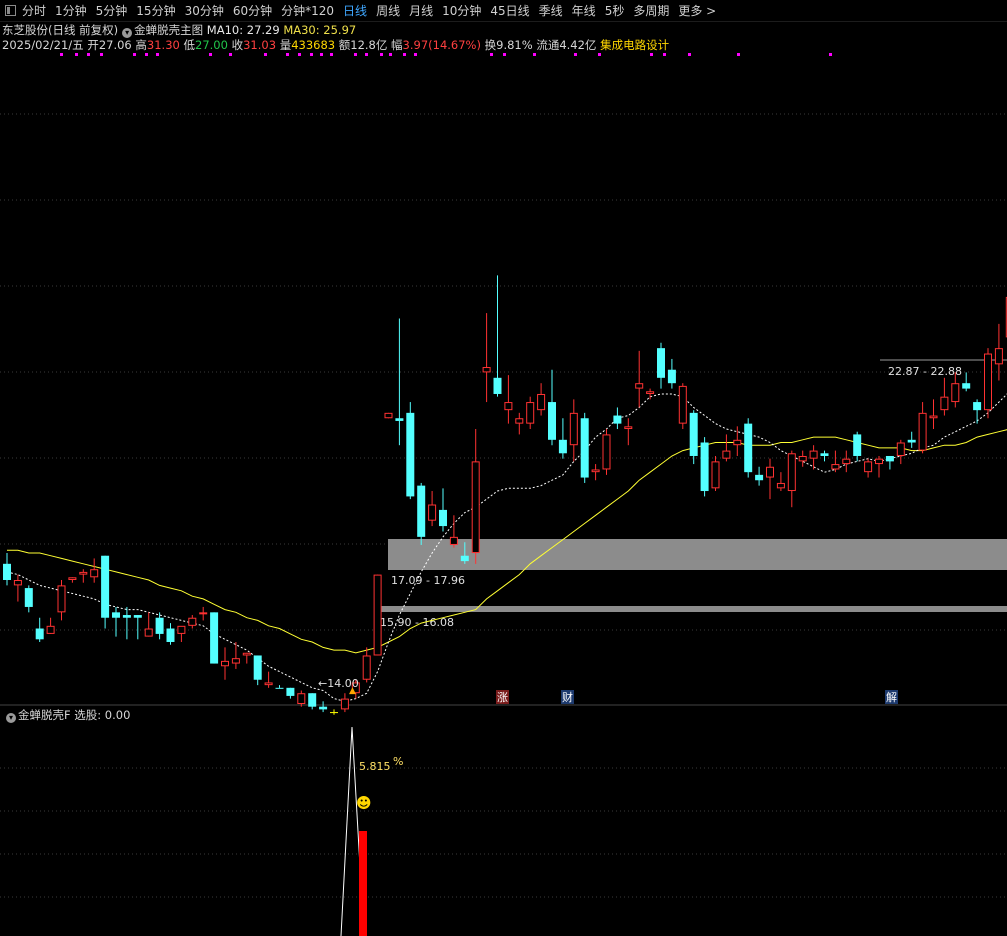  I want to click on sub-indicator-header: ▾ 金蝉脱壳F 选股: 0.00, so click(66, 715).